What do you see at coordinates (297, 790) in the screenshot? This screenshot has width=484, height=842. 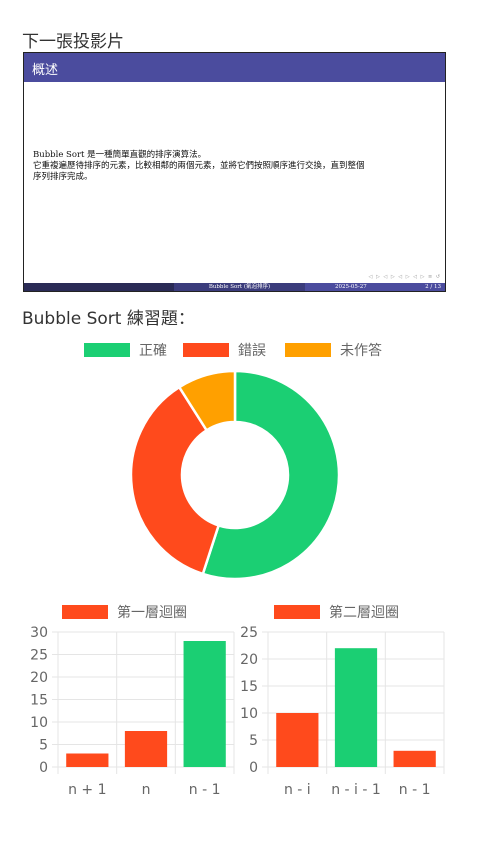 I see `x-tick-label: n - i` at bounding box center [297, 790].